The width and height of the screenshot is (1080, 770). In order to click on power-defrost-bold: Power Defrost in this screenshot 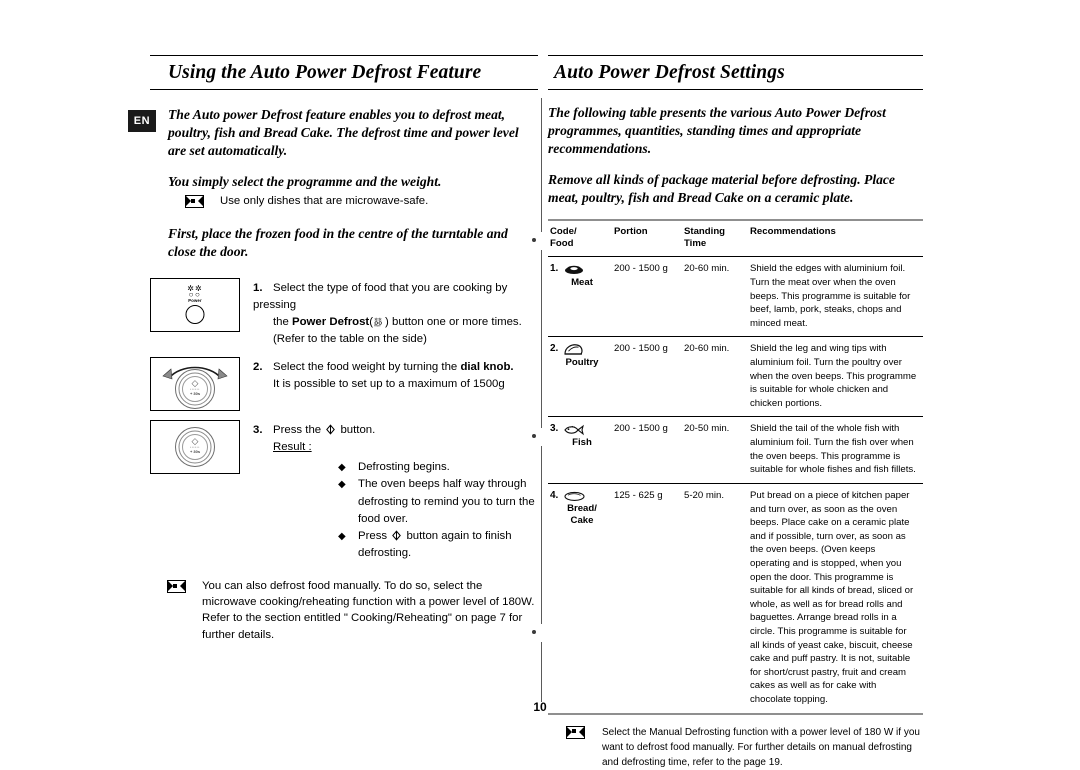, I will do `click(331, 321)`.